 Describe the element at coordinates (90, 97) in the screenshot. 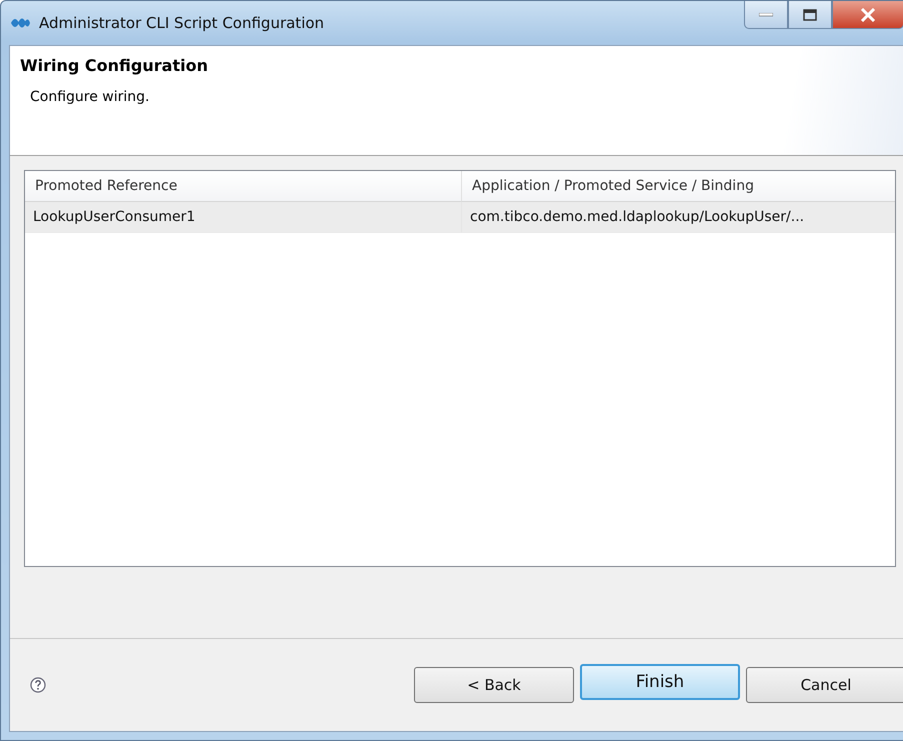

I see `page-description: Configure wiring.` at that location.